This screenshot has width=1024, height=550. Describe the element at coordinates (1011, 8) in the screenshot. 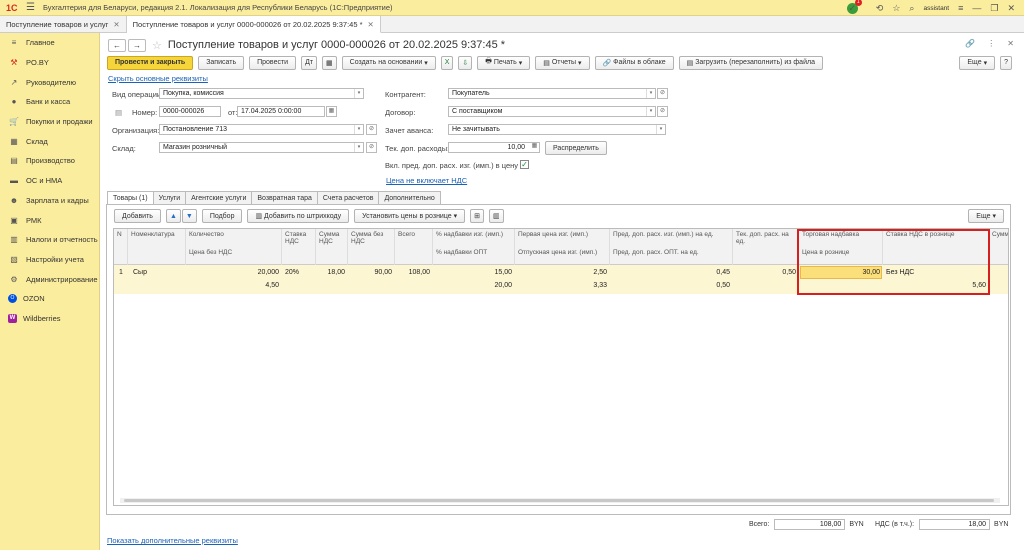

I see `close-window-icon: ✕` at that location.